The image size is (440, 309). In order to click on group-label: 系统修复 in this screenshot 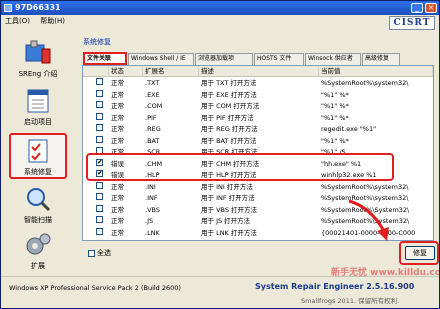, I will do `click(97, 42)`.